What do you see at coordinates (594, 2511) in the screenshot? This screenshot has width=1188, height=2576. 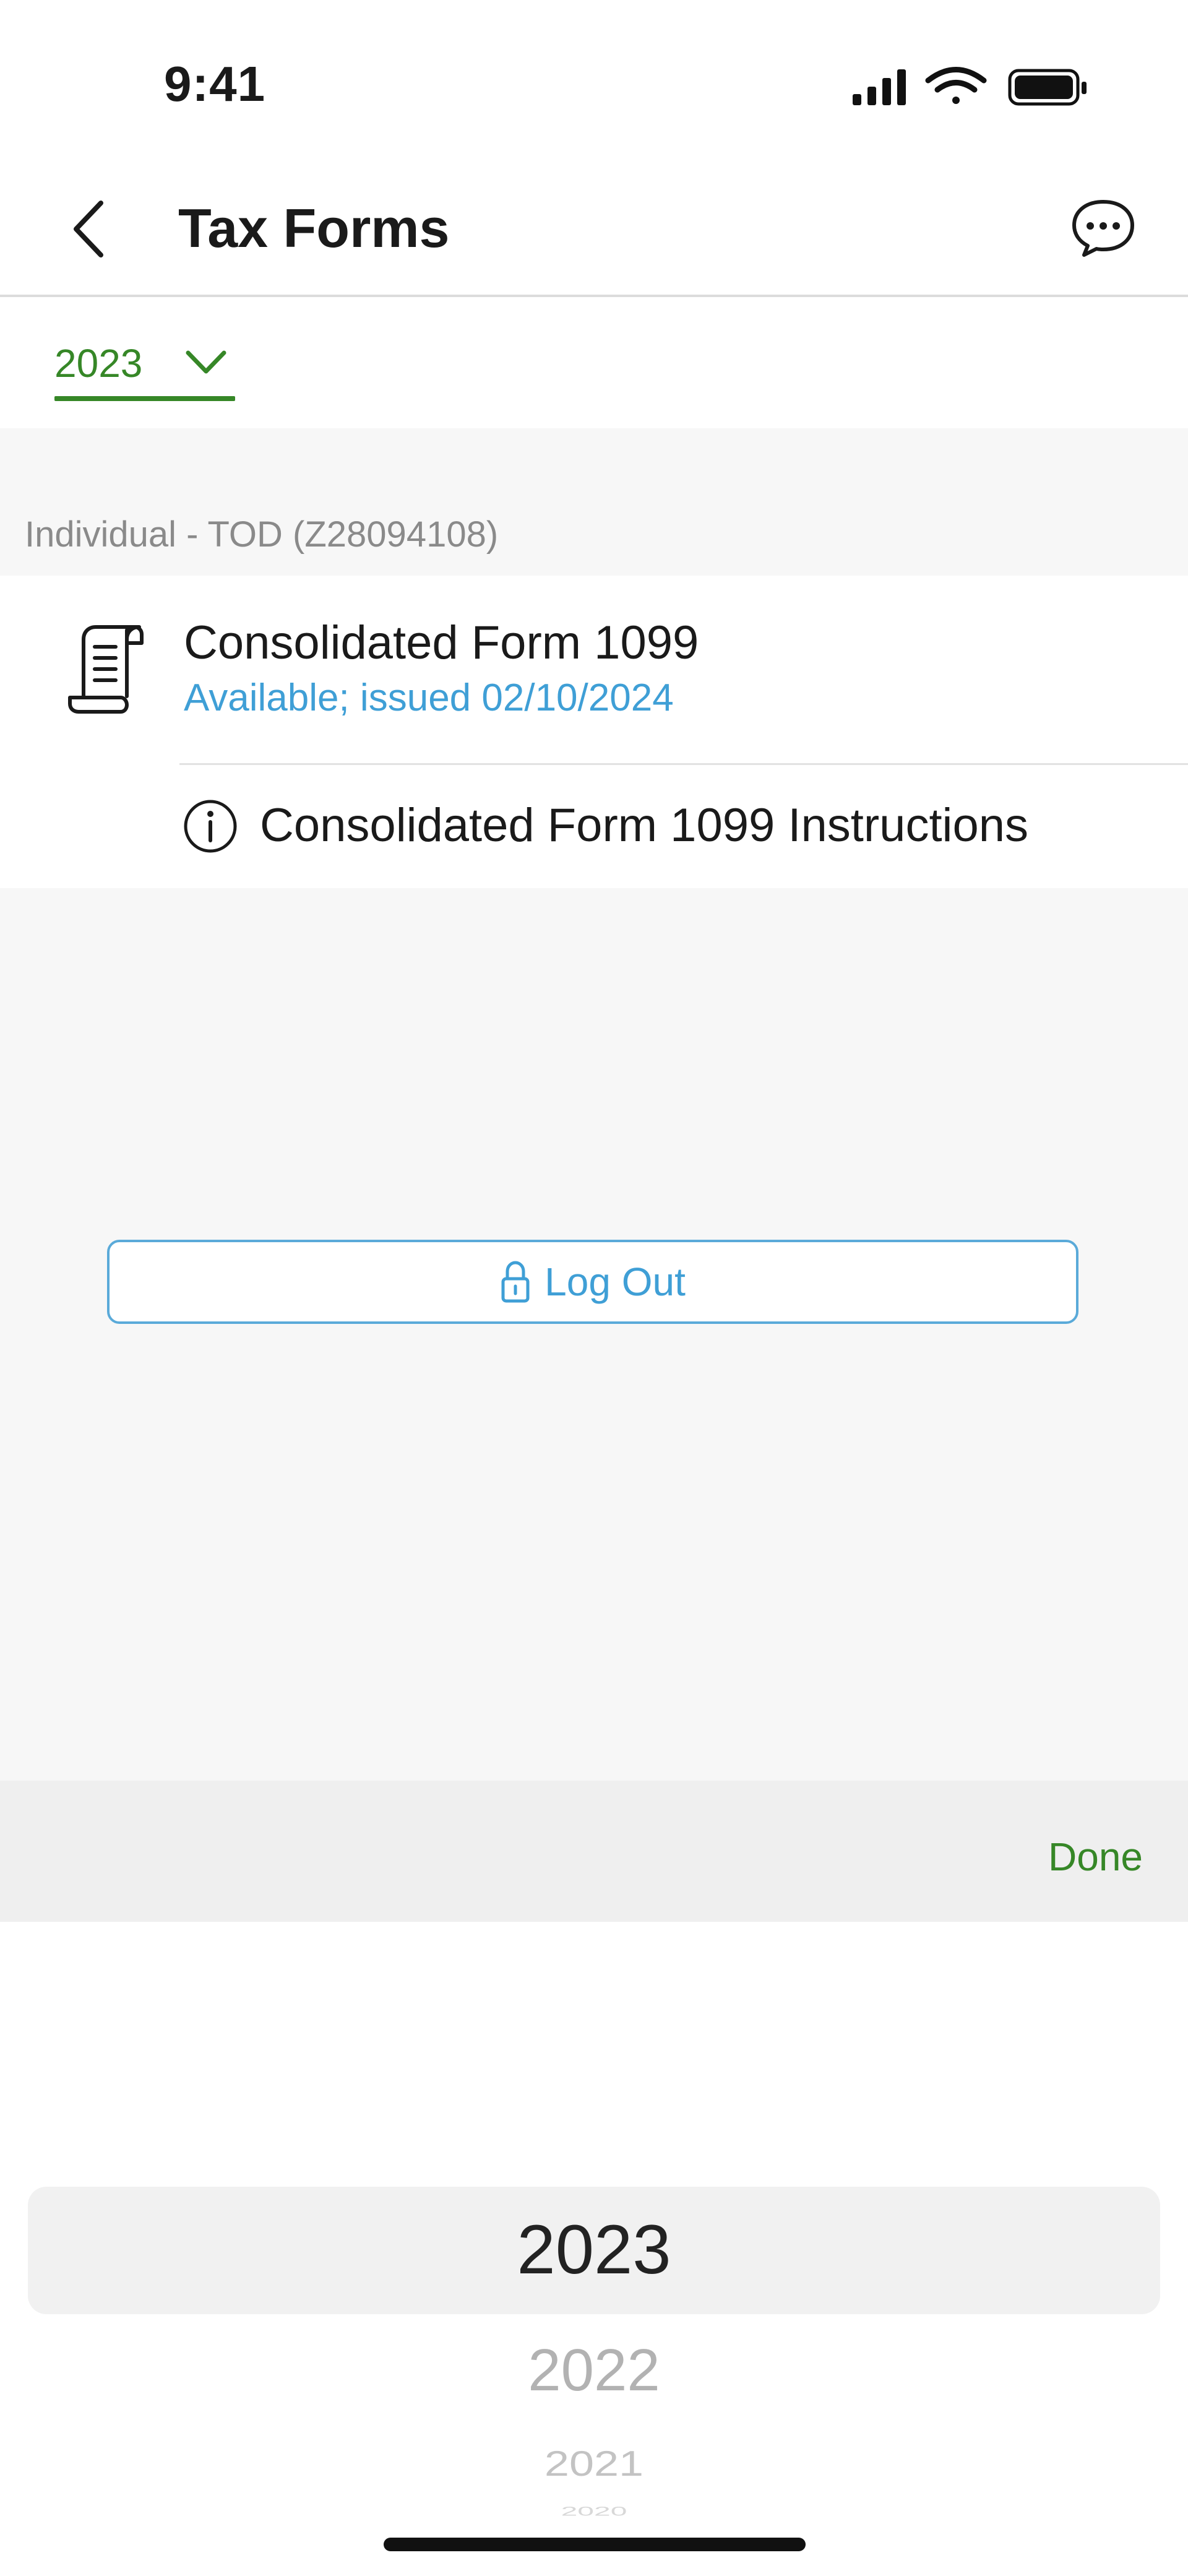 I see `picker-option: 2020` at bounding box center [594, 2511].